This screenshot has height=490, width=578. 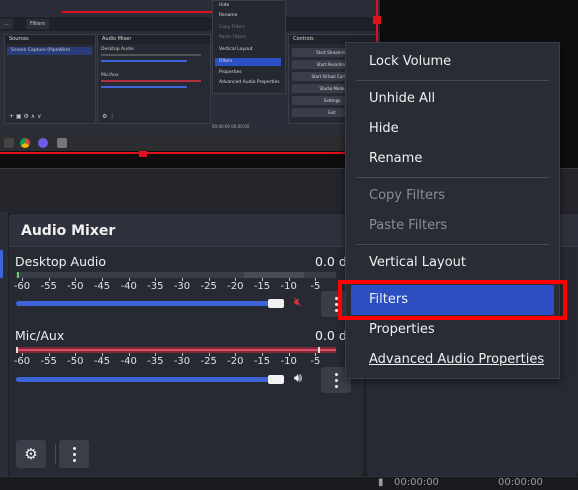 I want to click on obs-icon, so click(x=62, y=143).